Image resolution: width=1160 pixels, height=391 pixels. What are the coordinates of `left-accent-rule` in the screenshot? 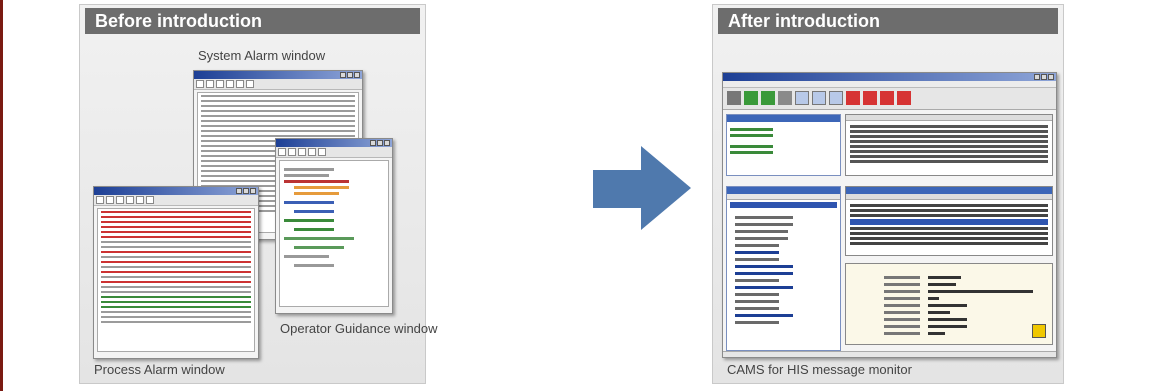 It's located at (1, 195).